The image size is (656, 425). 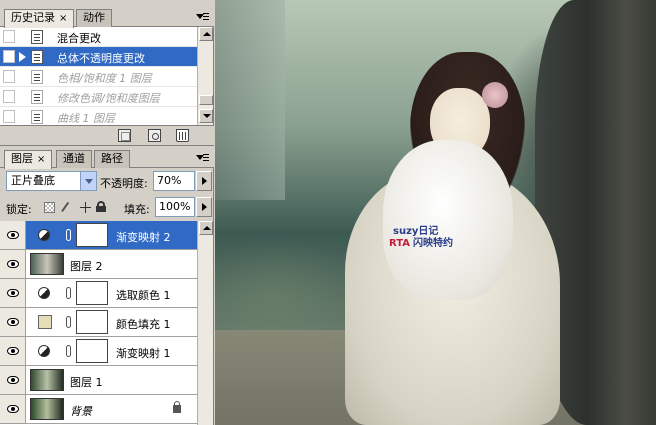 What do you see at coordinates (98, 116) in the screenshot?
I see `history-item: 曲线 1 图层` at bounding box center [98, 116].